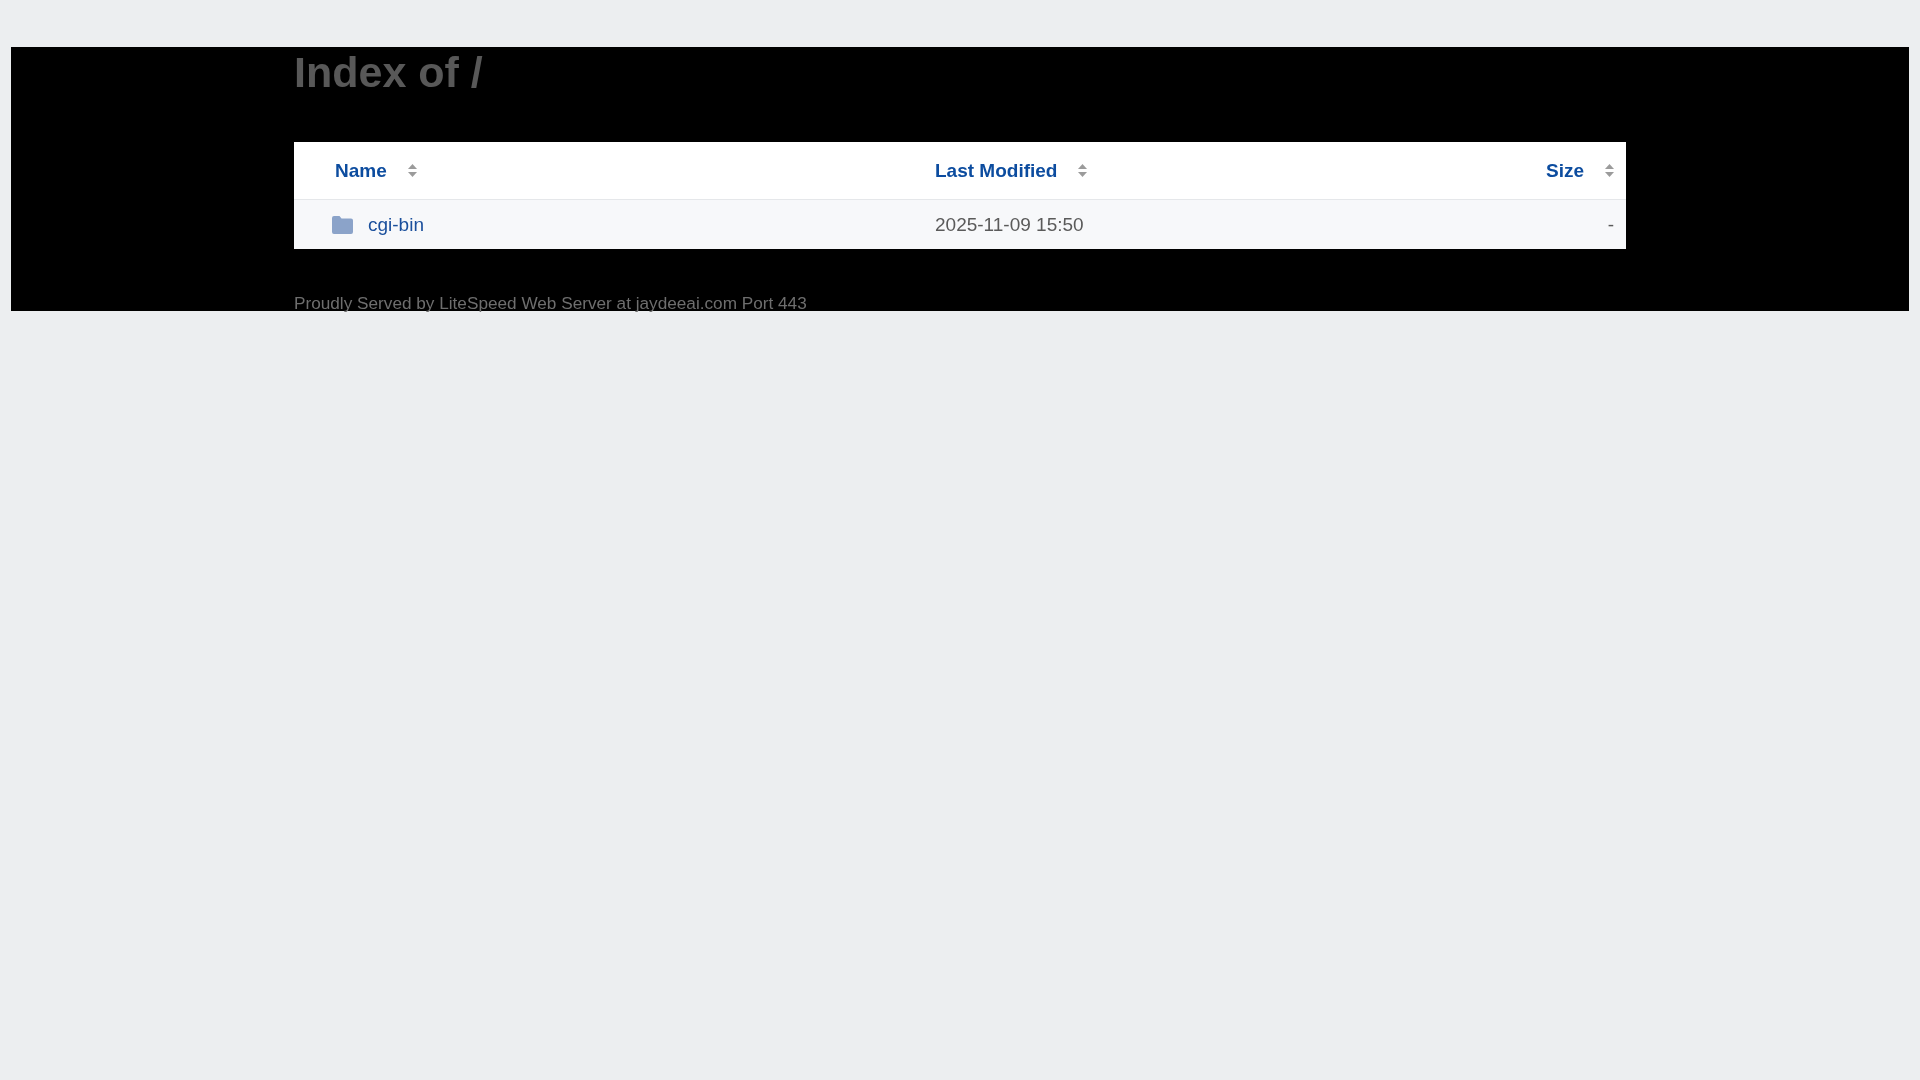 The width and height of the screenshot is (1920, 1080). Describe the element at coordinates (388, 72) in the screenshot. I see `page-title: Index of /` at that location.